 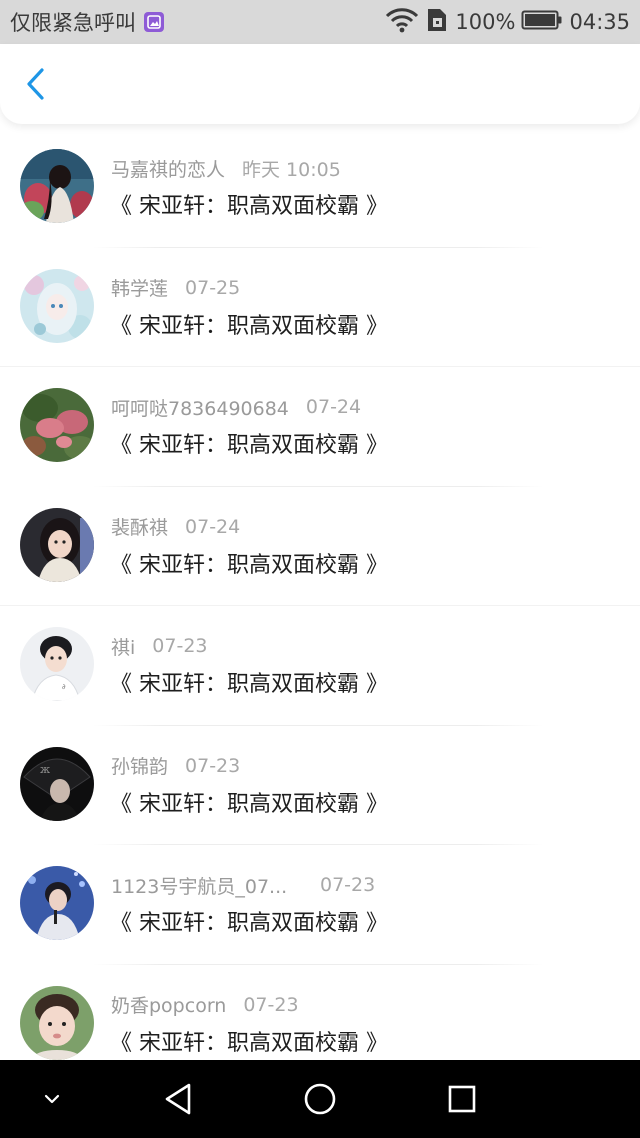 What do you see at coordinates (123, 647) in the screenshot?
I see `sender-name: 祺i` at bounding box center [123, 647].